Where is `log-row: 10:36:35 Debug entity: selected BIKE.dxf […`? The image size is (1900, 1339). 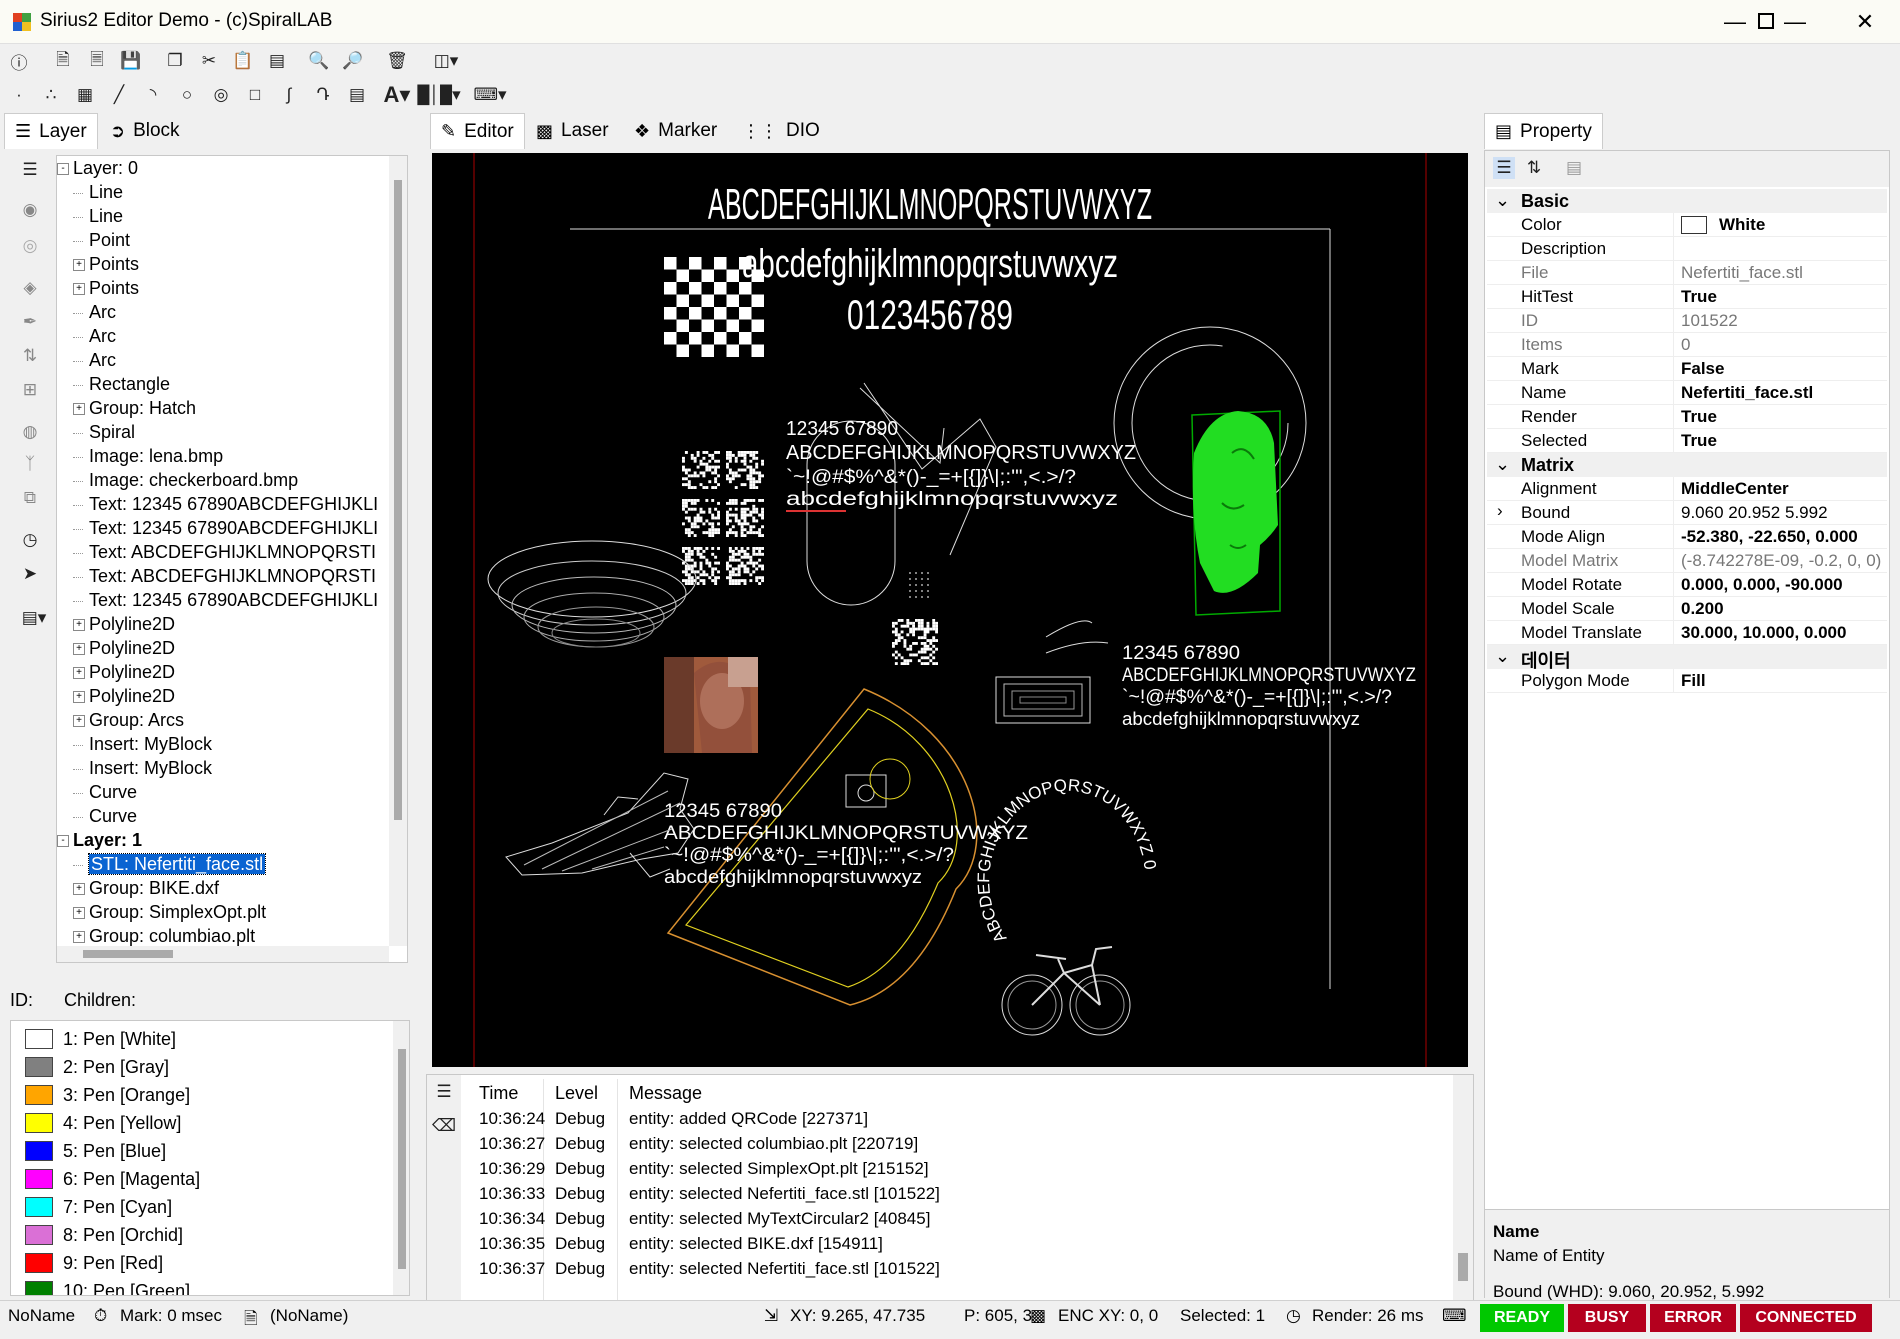 log-row: 10:36:35 Debug entity: selected BIKE.dxf [… is located at coordinates (959, 1244).